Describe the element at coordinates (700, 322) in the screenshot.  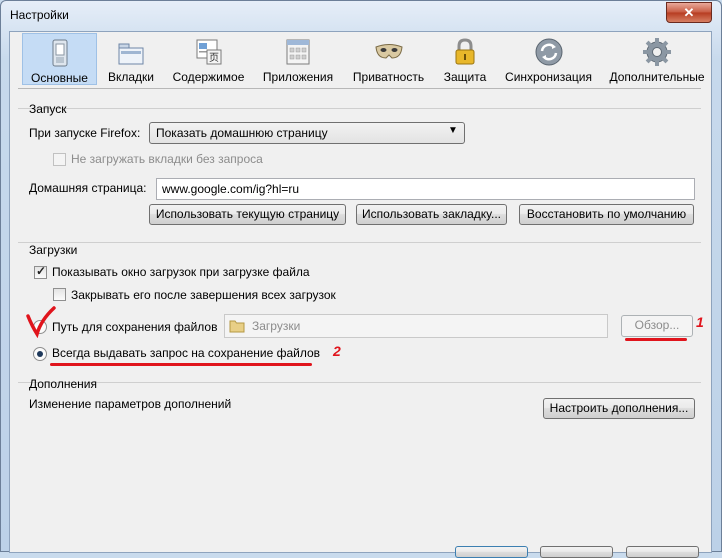
I see `annotation-number-1: 1` at that location.